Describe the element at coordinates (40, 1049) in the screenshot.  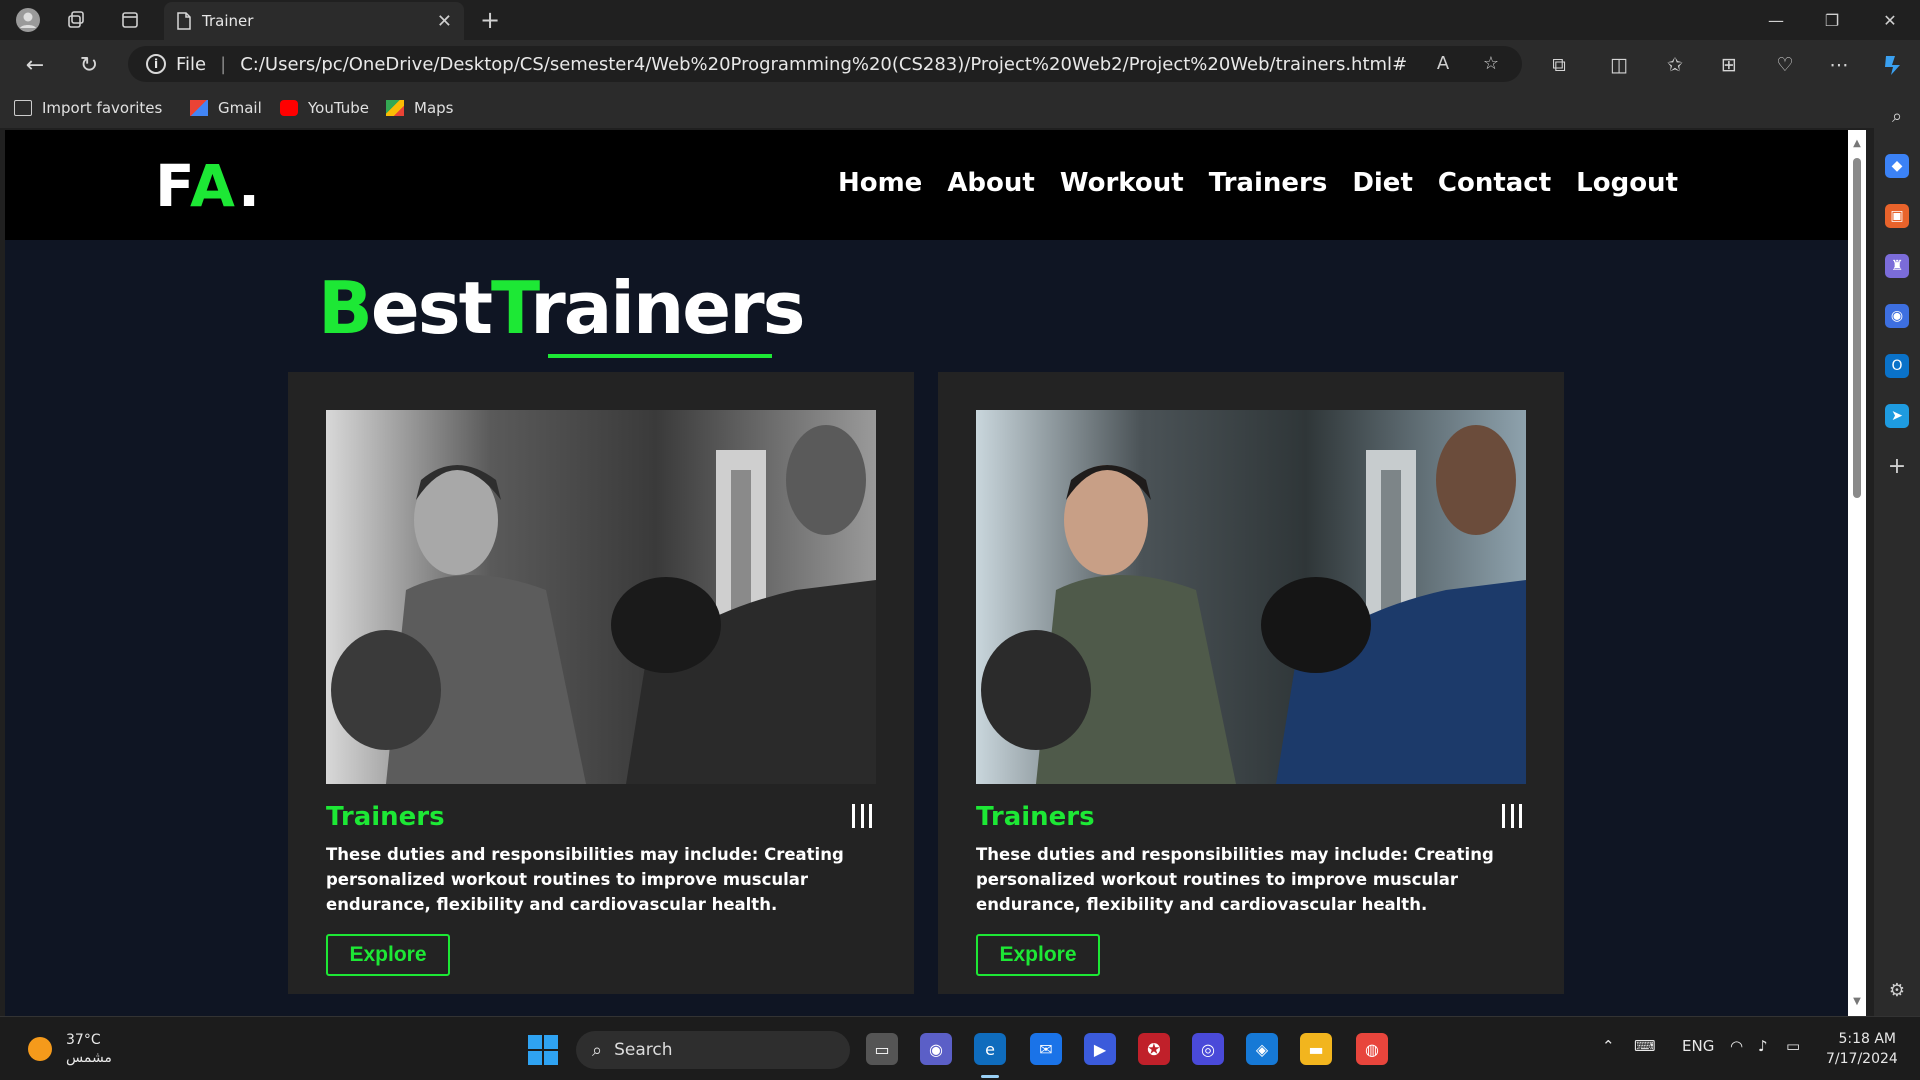
I see `sun-icon` at that location.